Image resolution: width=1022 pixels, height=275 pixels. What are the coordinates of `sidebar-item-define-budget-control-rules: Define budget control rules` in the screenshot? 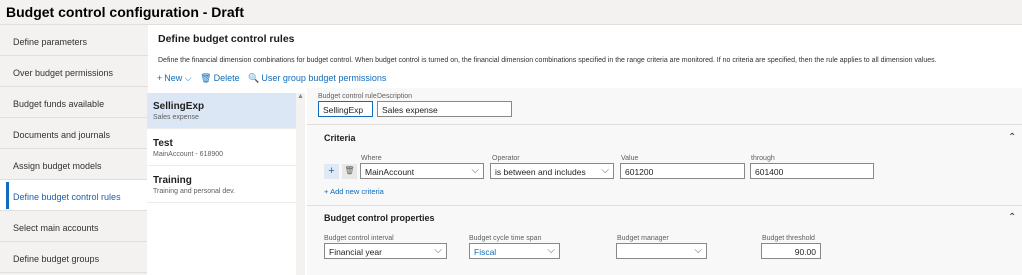 It's located at (74, 195).